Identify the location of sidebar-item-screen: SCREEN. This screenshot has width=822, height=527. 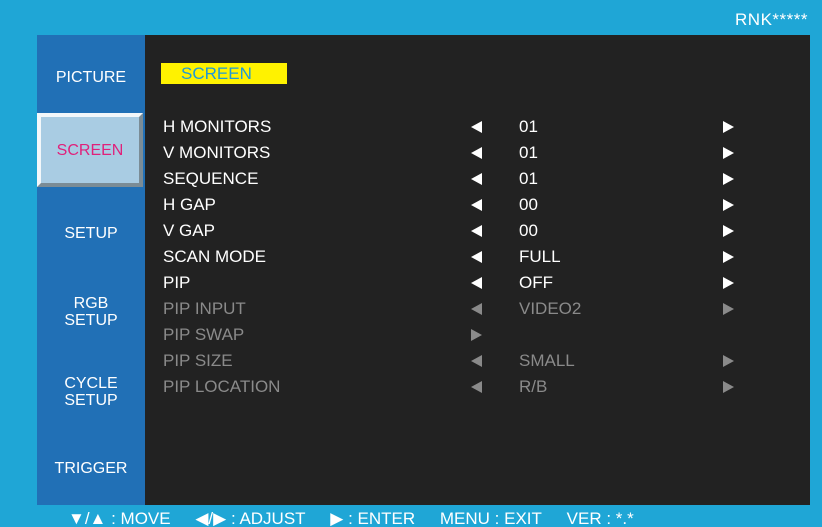
(90, 150).